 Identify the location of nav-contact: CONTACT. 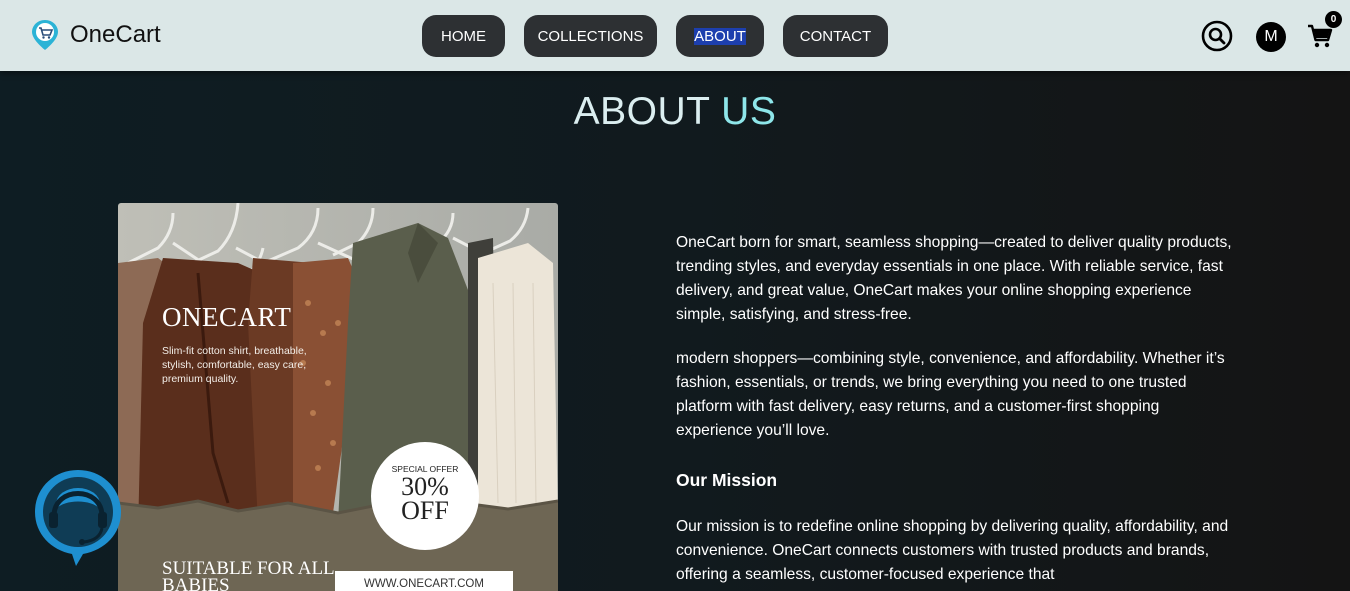
(835, 36).